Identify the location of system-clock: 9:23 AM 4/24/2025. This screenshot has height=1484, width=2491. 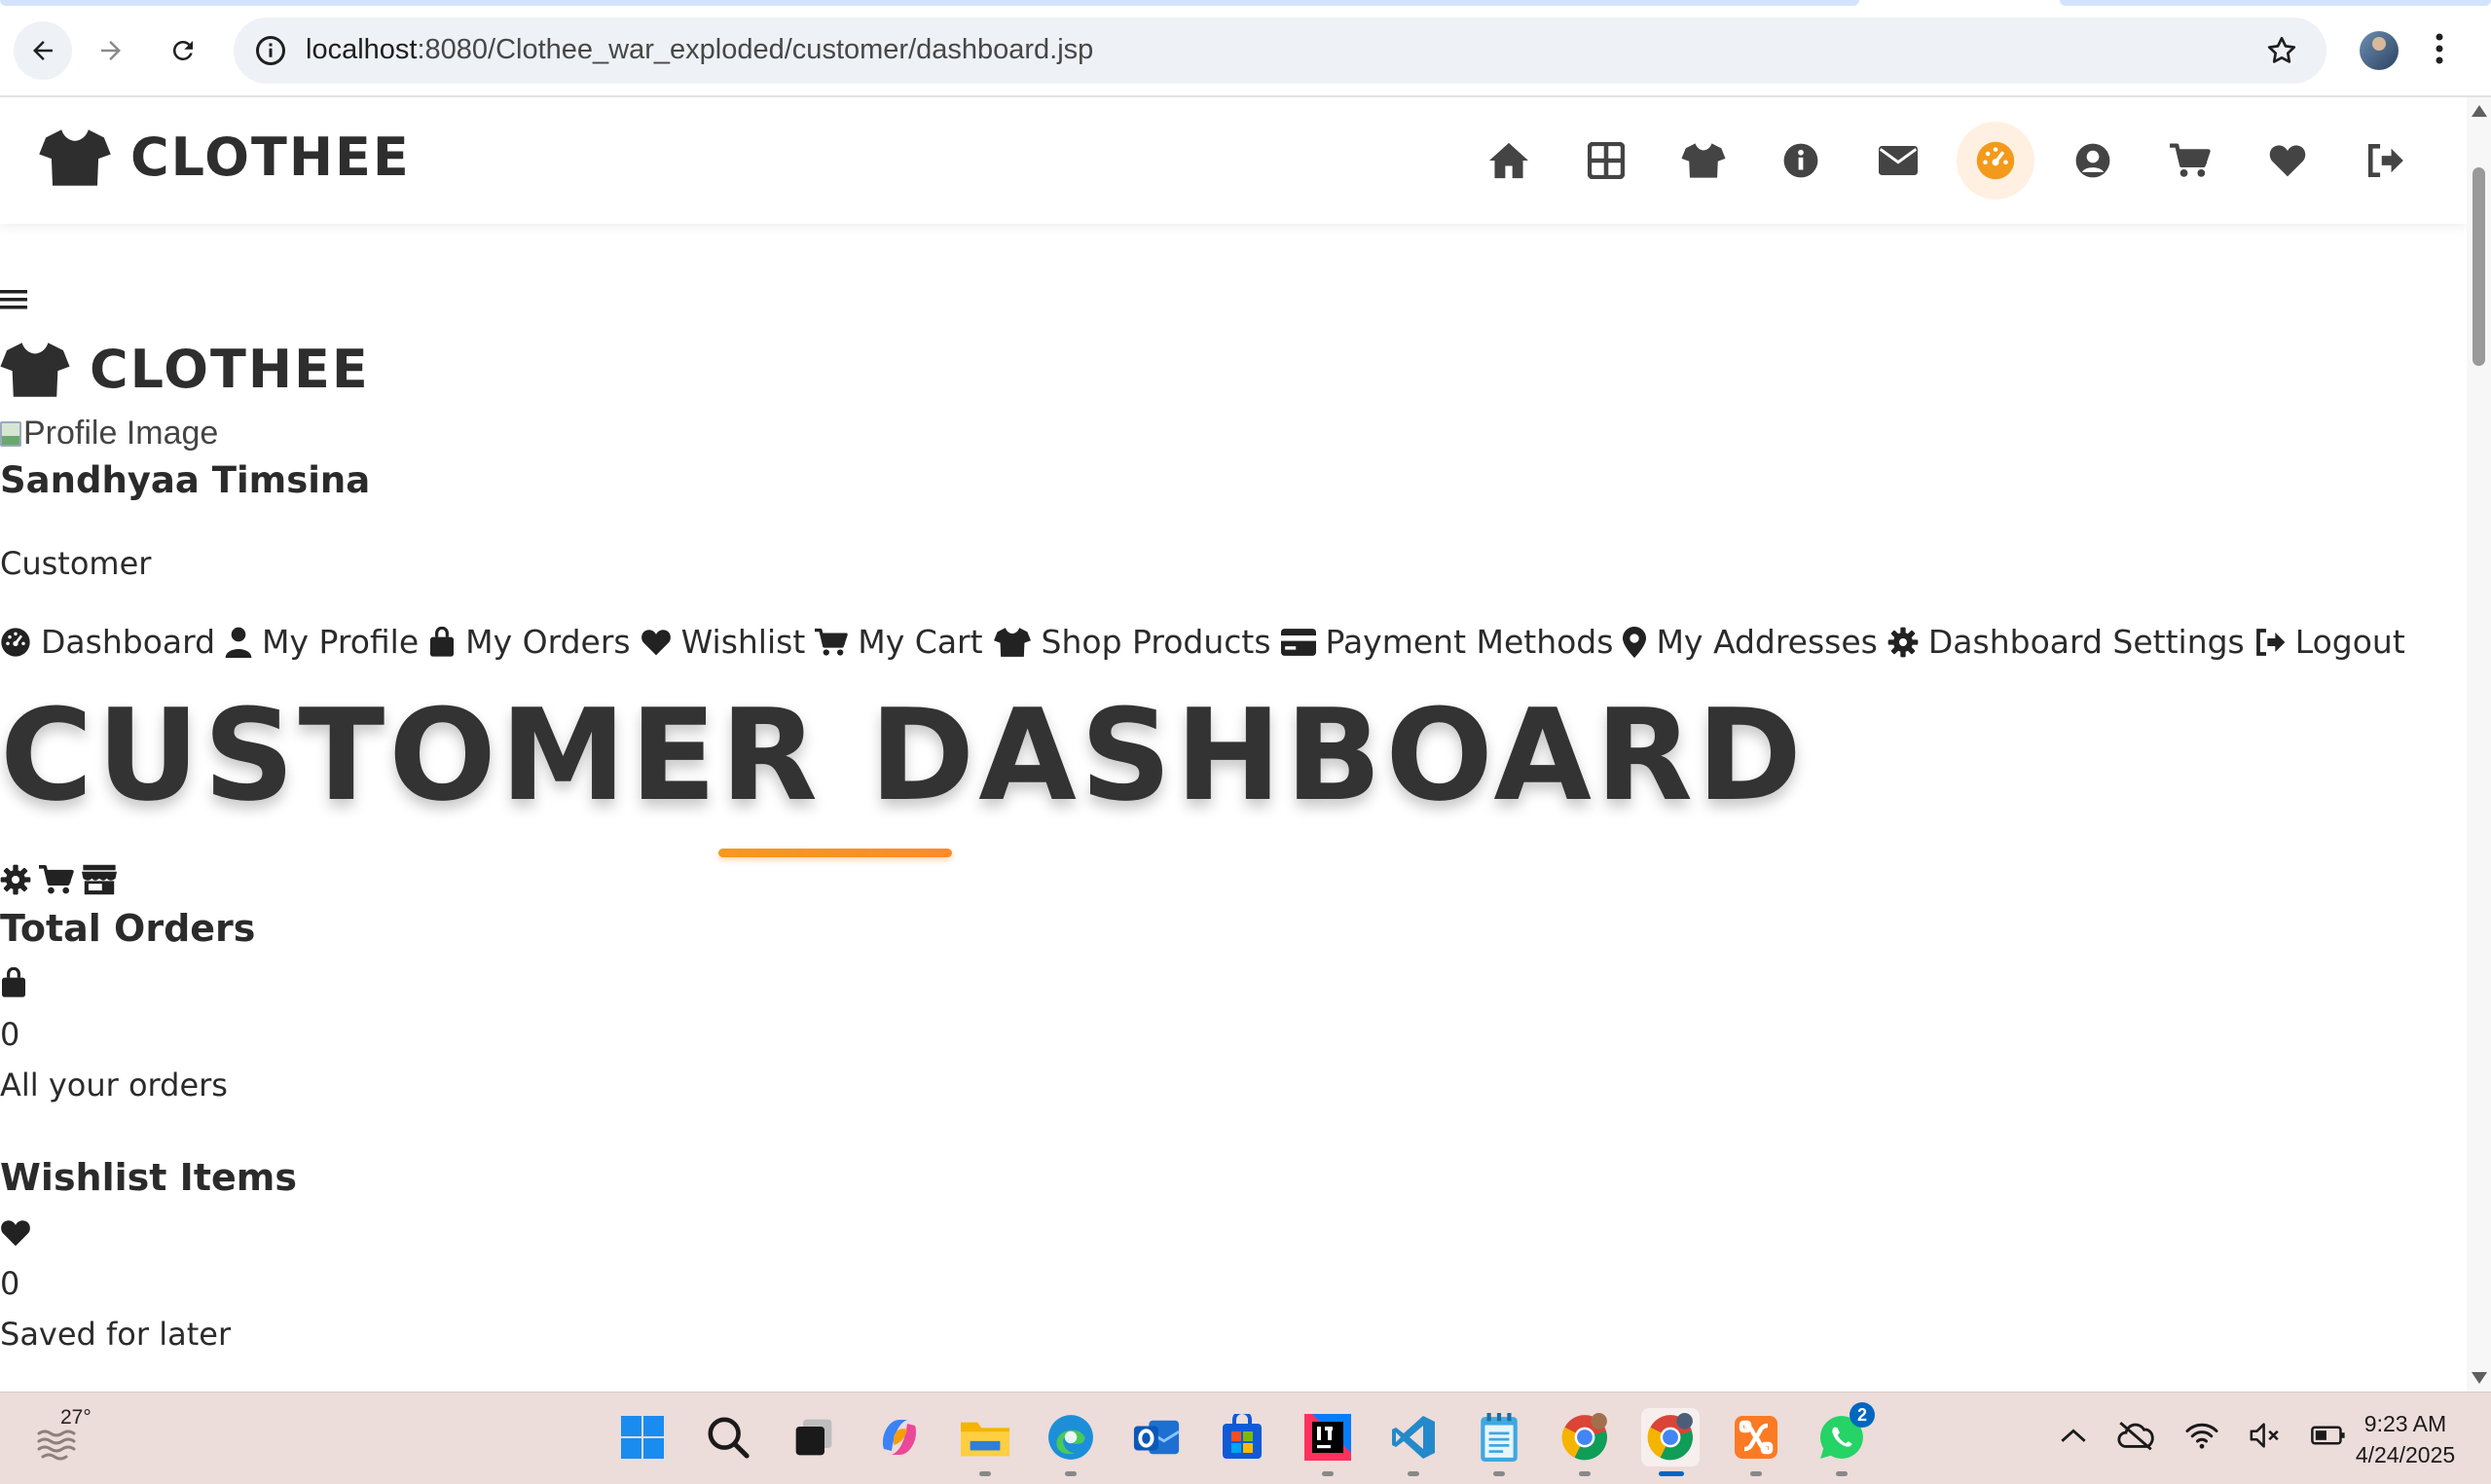
(2405, 1439).